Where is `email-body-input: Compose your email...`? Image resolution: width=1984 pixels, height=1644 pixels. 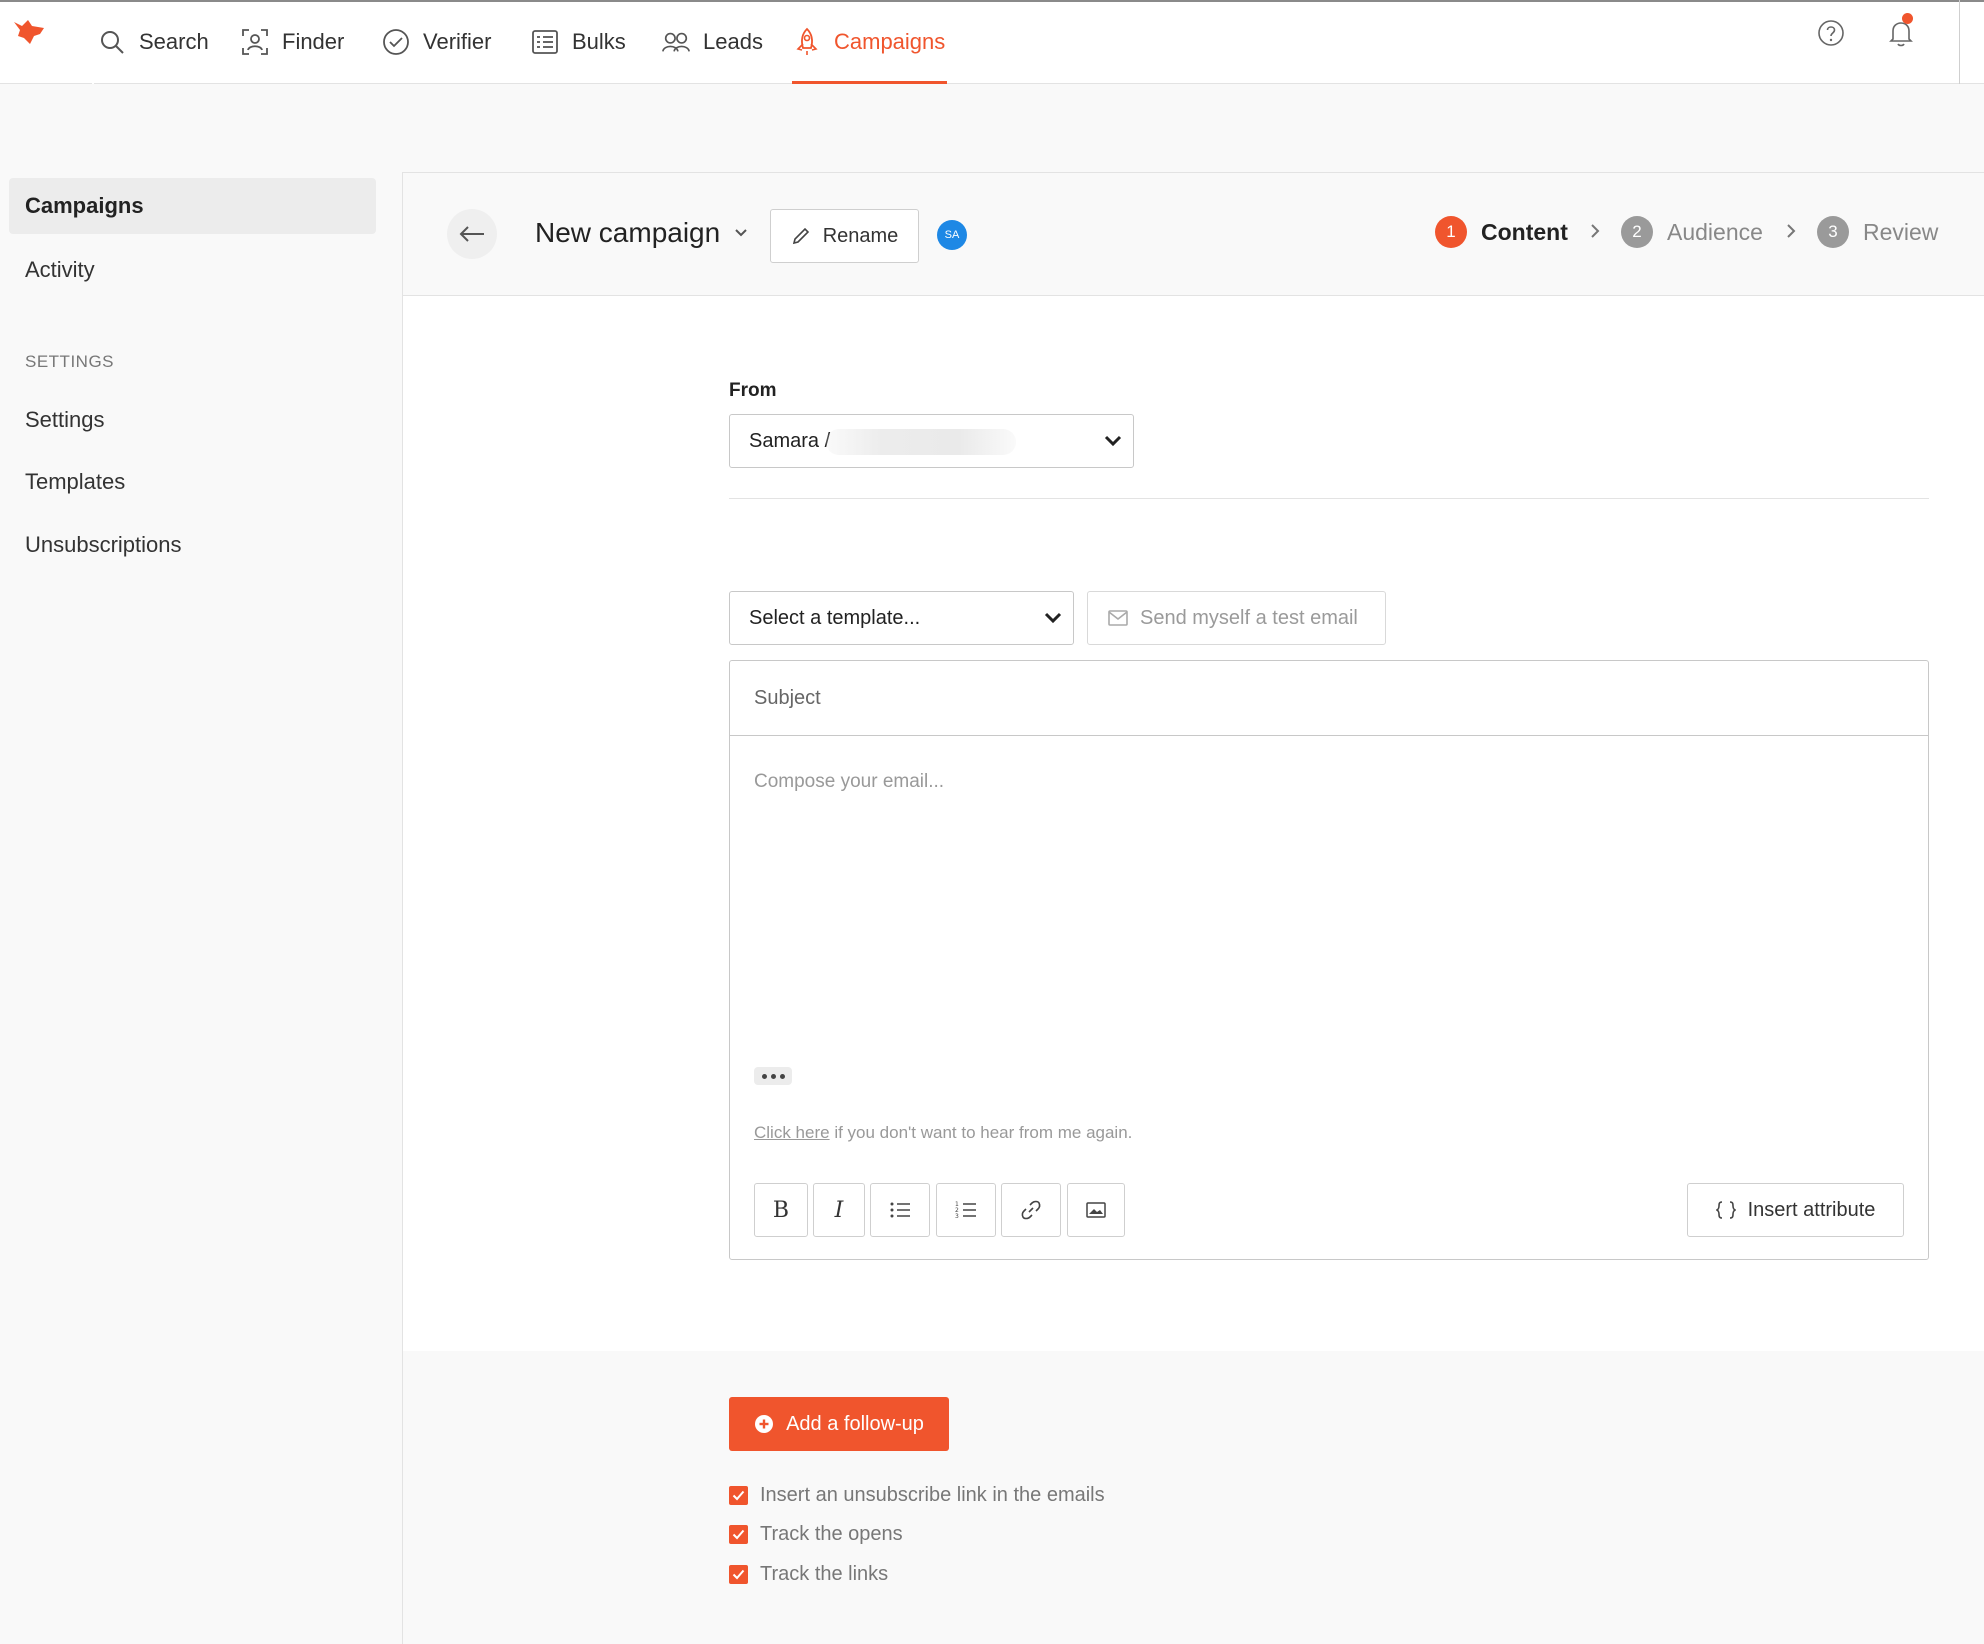 email-body-input: Compose your email... is located at coordinates (849, 782).